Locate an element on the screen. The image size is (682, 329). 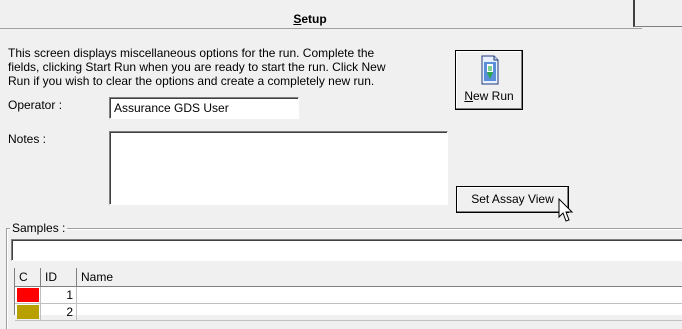
operator-input: Assurance GDS User is located at coordinates (204, 108).